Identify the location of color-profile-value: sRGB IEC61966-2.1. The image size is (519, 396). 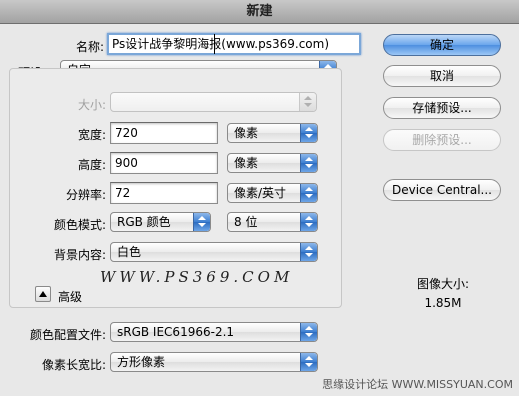
(176, 332).